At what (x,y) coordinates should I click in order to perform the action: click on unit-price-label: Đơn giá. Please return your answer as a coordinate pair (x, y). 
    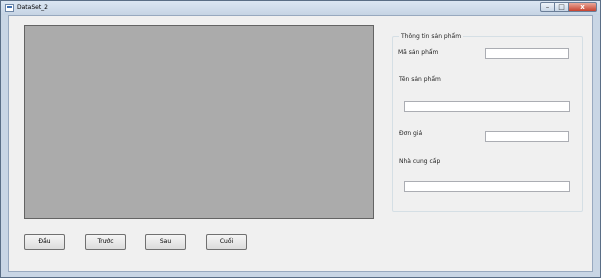
    Looking at the image, I should click on (411, 133).